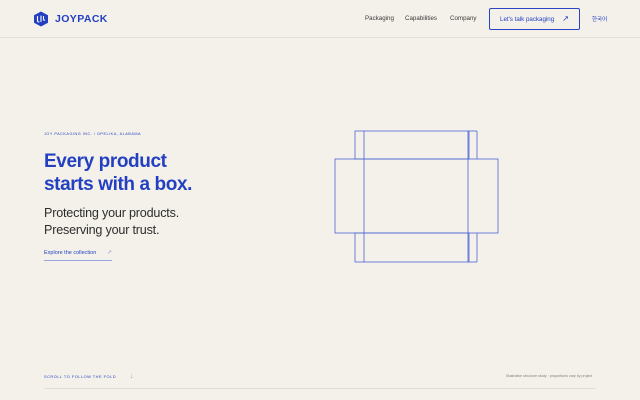  Describe the element at coordinates (93, 134) in the screenshot. I see `location-eyebrow: JOY PACKAGING INC. / OPELIKA, ALABAMA` at that location.